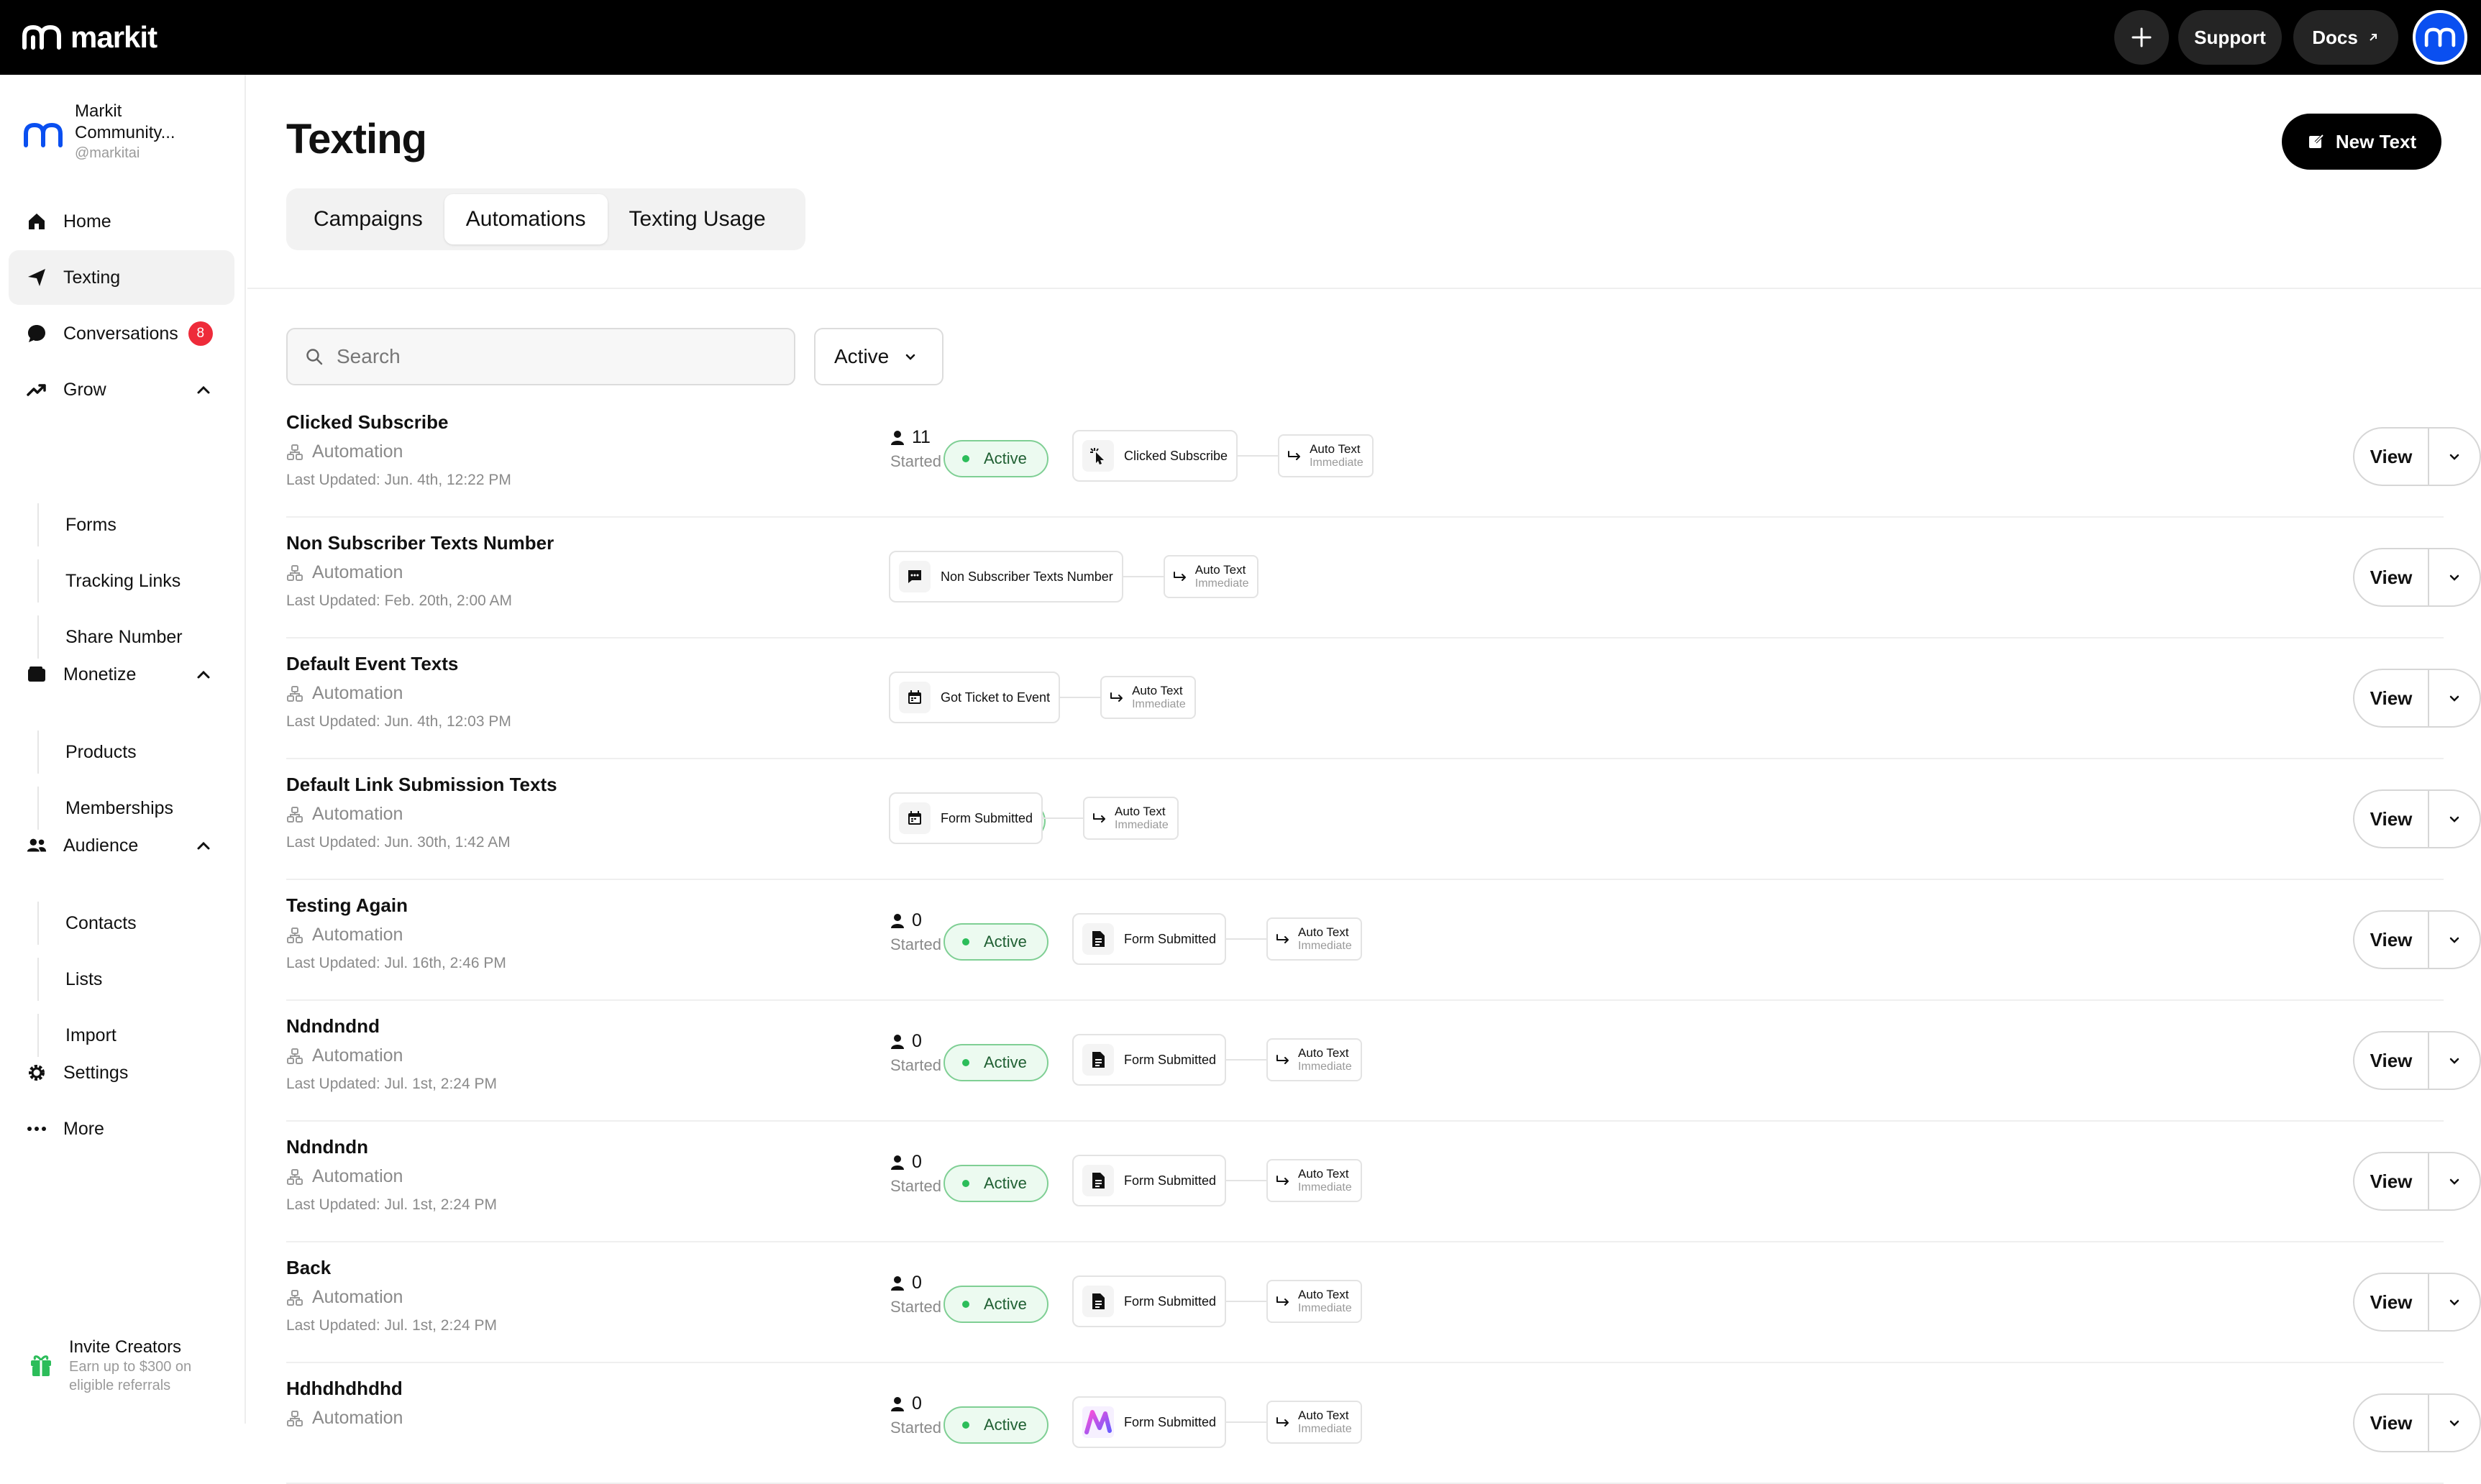  Describe the element at coordinates (333, 1026) in the screenshot. I see `automation-title: Ndndndnd` at that location.